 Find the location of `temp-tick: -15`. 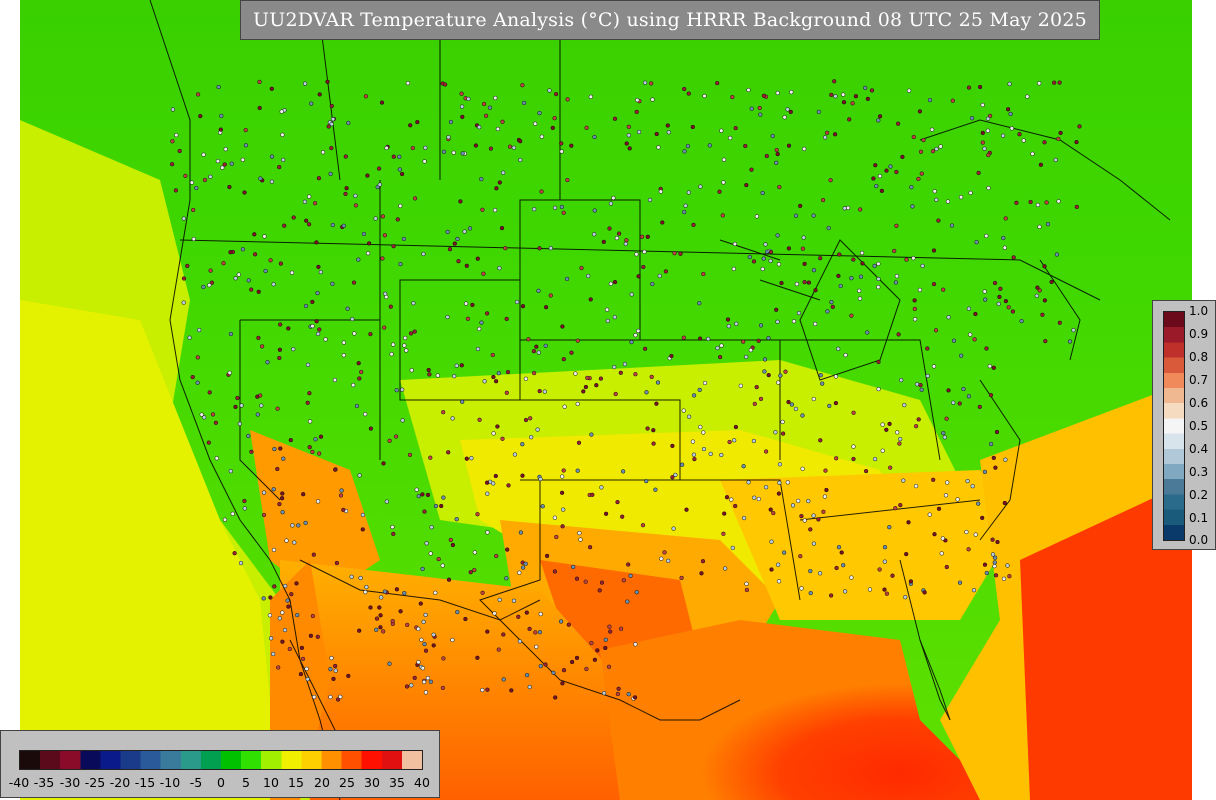

temp-tick: -15 is located at coordinates (145, 782).